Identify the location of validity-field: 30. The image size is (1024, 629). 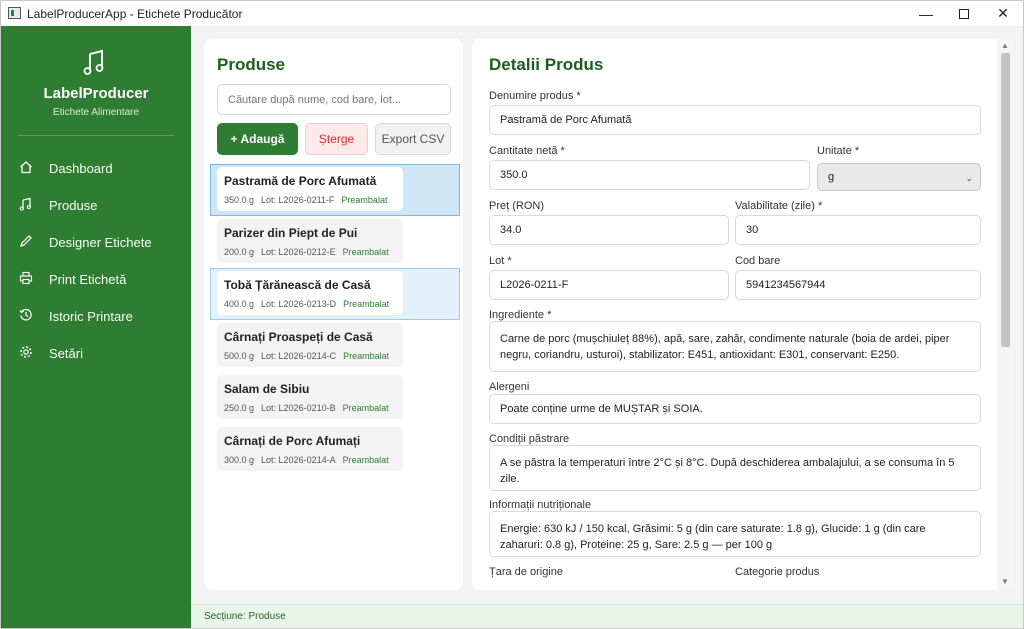
(858, 230).